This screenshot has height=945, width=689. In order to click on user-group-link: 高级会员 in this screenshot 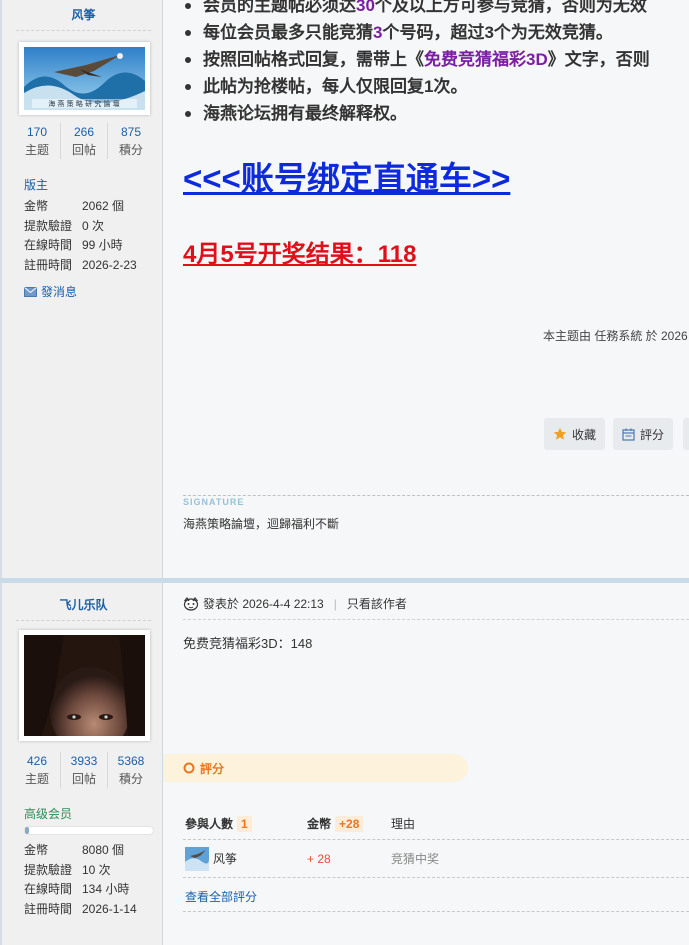, I will do `click(48, 813)`.